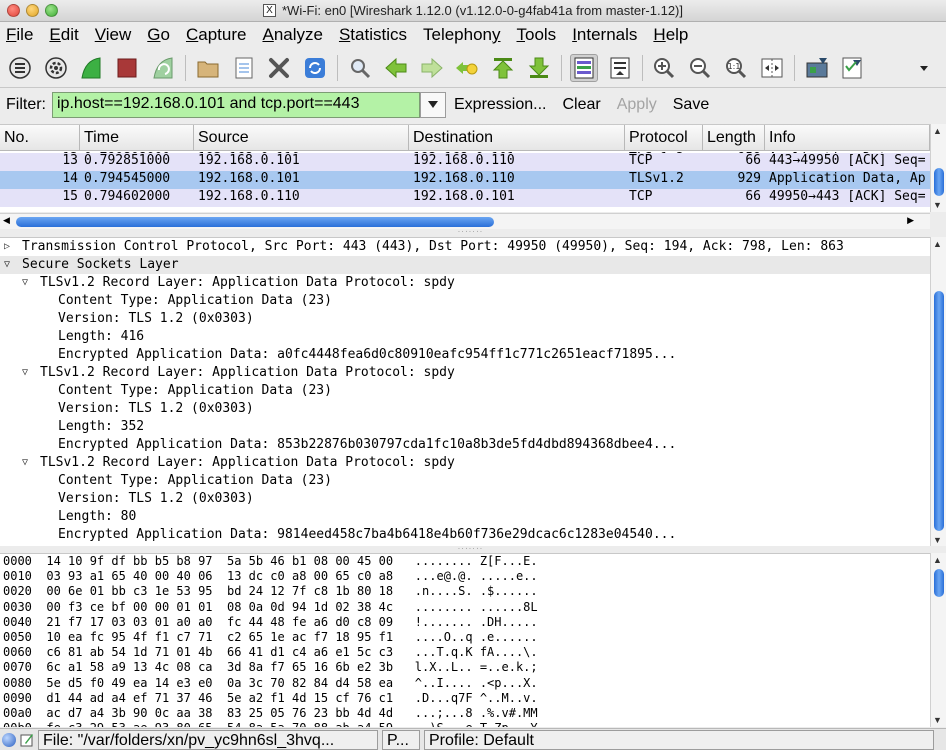  I want to click on scroll-right-icon: ▶, so click(910, 220).